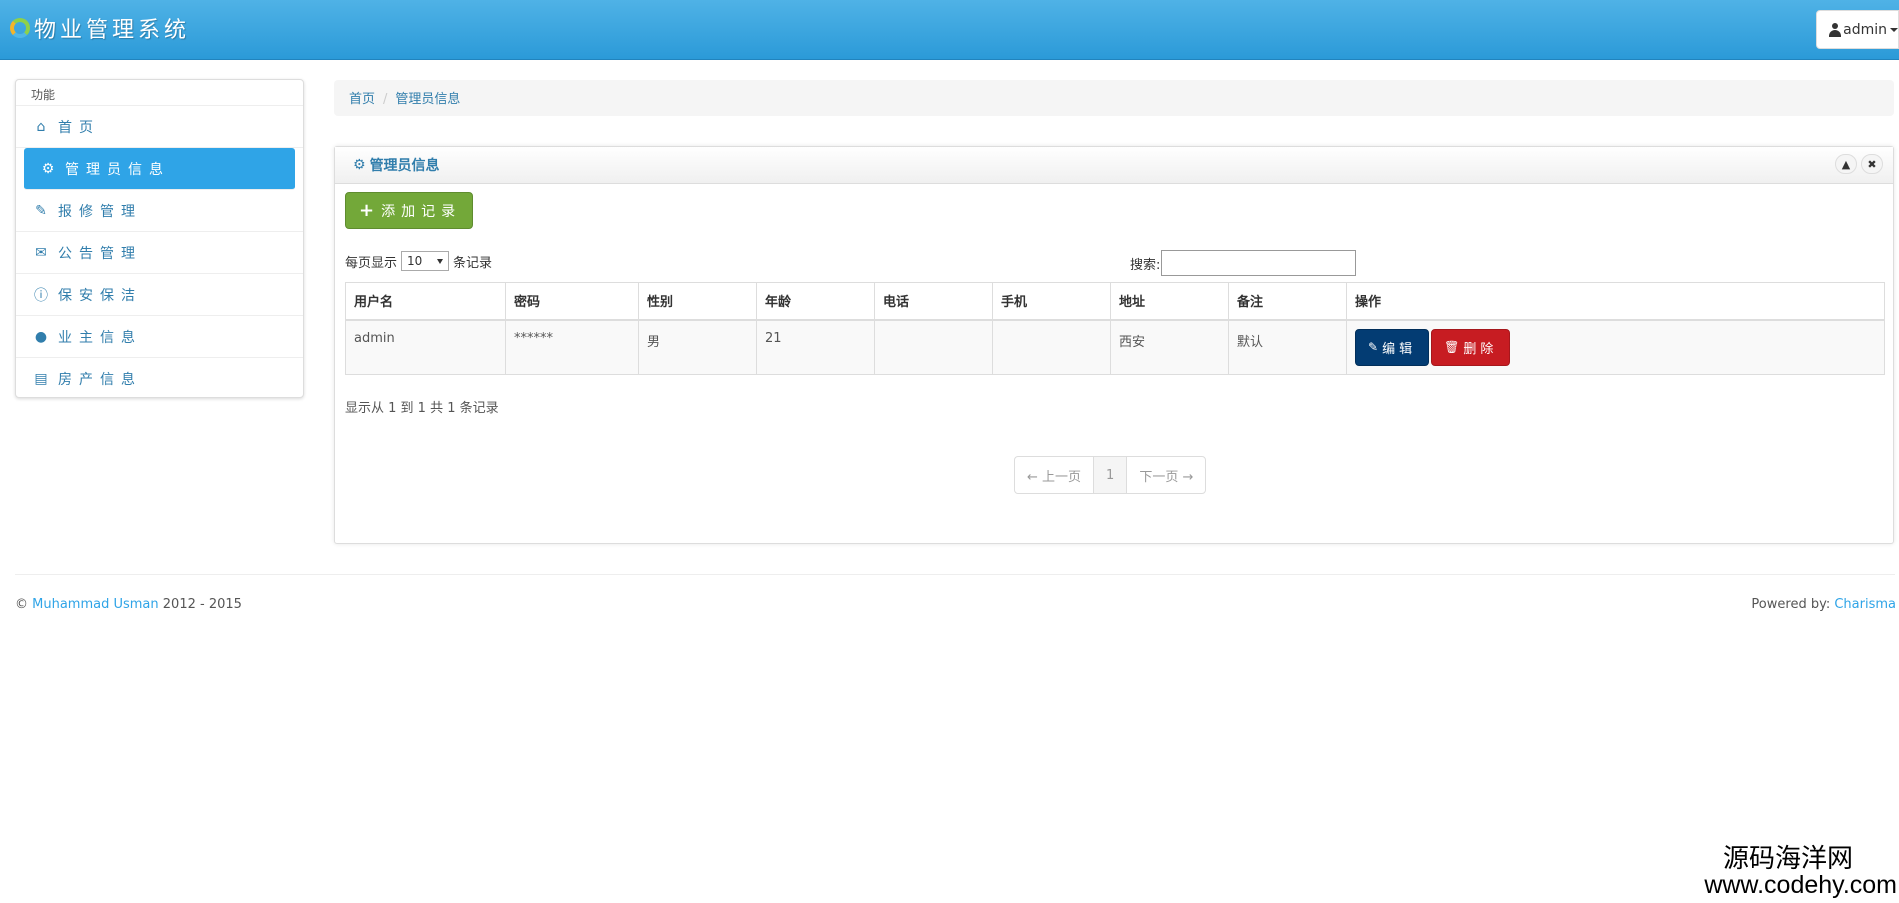 This screenshot has width=1899, height=903. I want to click on pagination: ← 上一页 1 下一页 →, so click(1110, 475).